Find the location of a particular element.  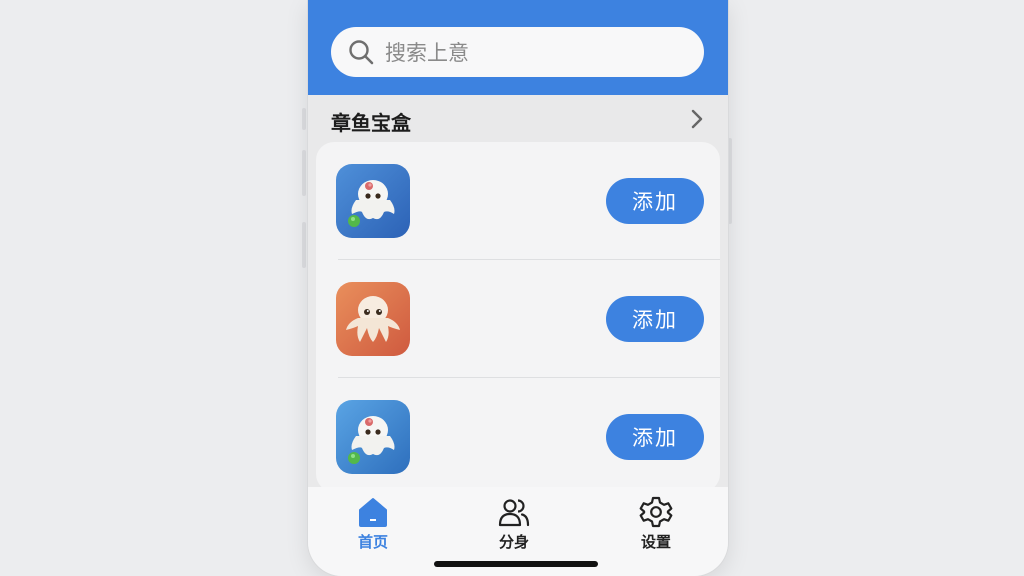

search-bar is located at coordinates (517, 53).